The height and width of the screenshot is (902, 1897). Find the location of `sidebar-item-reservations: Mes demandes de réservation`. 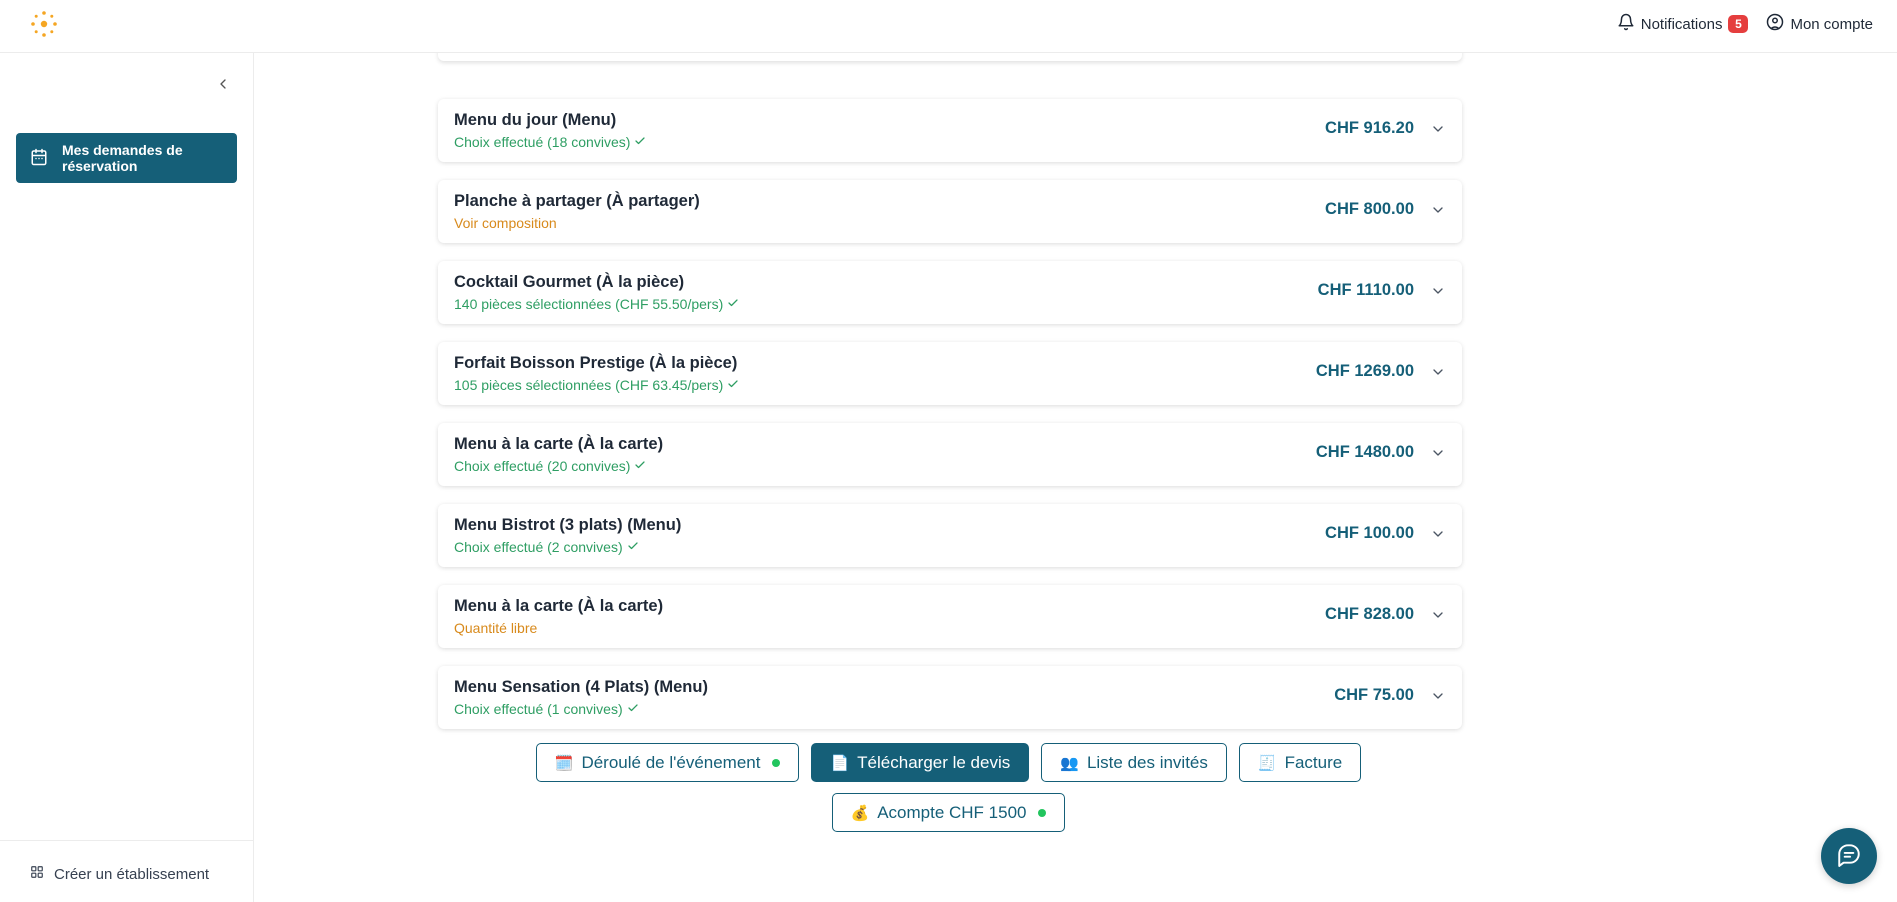

sidebar-item-reservations: Mes demandes de réservation is located at coordinates (126, 158).